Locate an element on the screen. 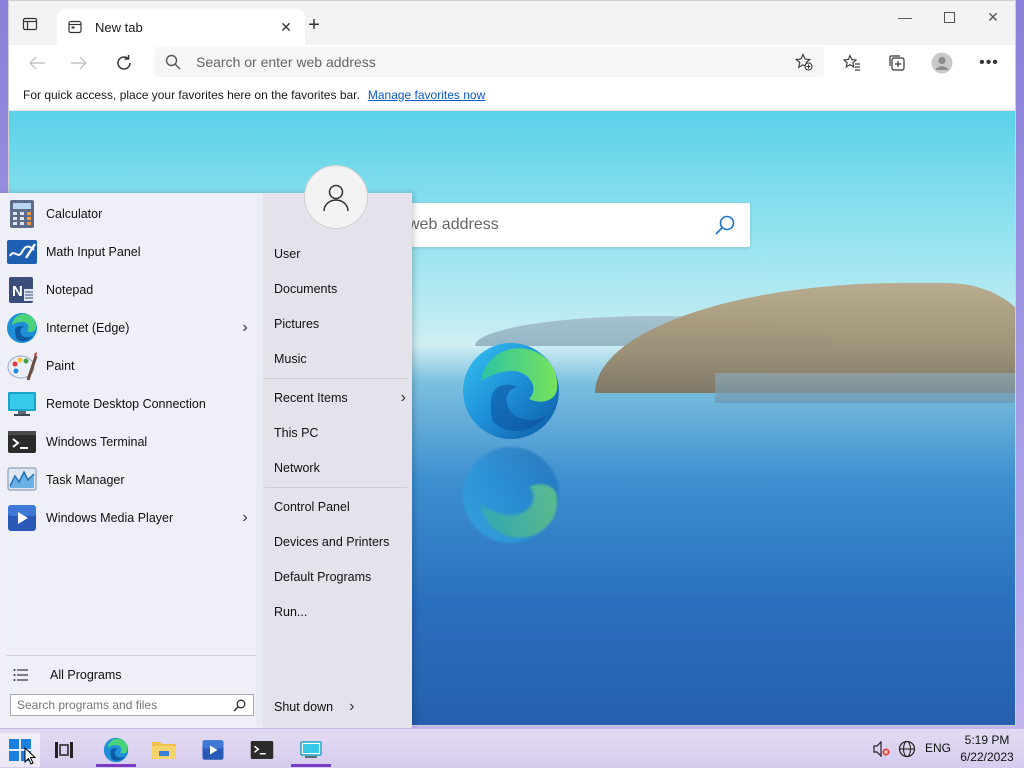 Image resolution: width=1024 pixels, height=768 pixels. back-arrow-icon is located at coordinates (37, 63).